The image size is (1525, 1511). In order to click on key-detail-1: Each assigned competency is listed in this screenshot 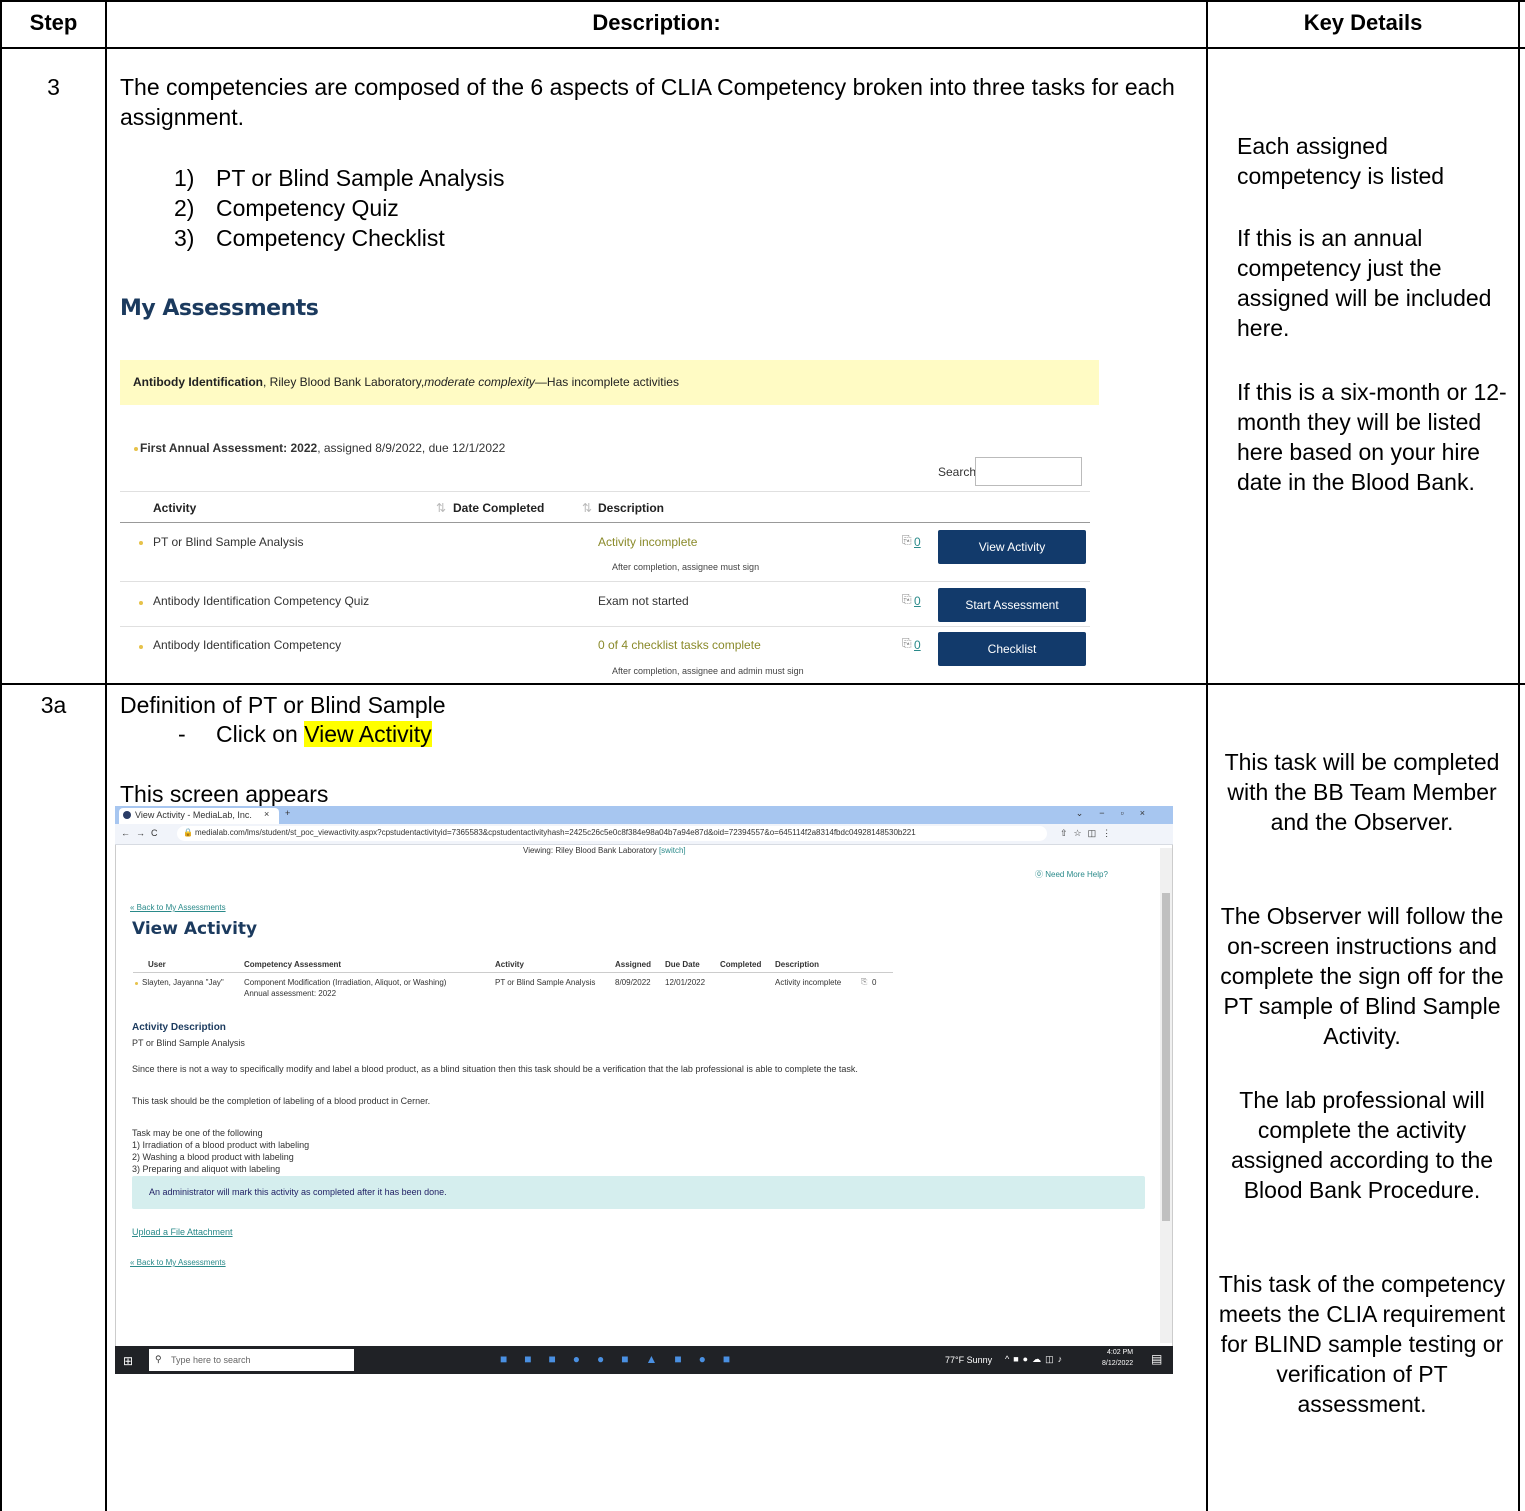, I will do `click(1341, 161)`.